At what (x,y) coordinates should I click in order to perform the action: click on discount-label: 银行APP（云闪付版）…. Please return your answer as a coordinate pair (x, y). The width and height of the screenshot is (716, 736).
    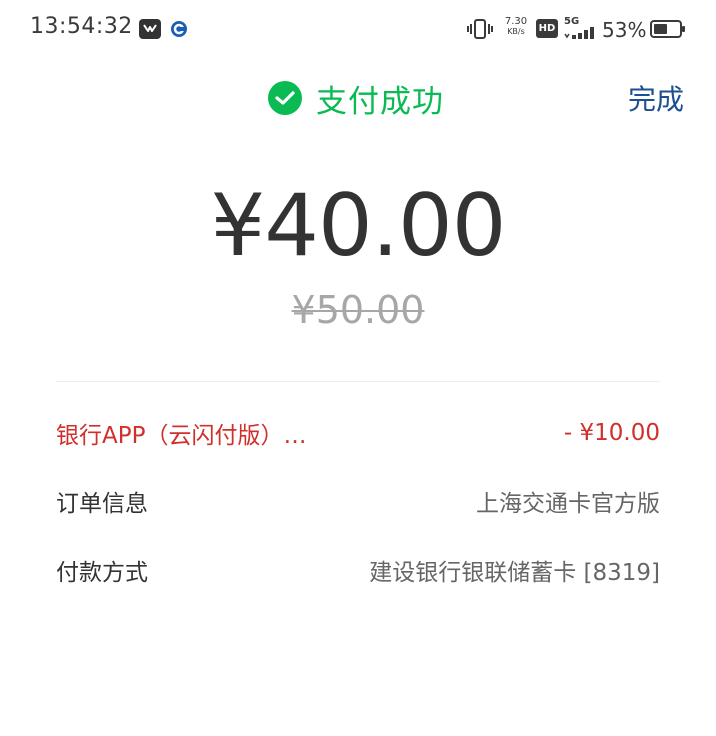
    Looking at the image, I should click on (181, 436).